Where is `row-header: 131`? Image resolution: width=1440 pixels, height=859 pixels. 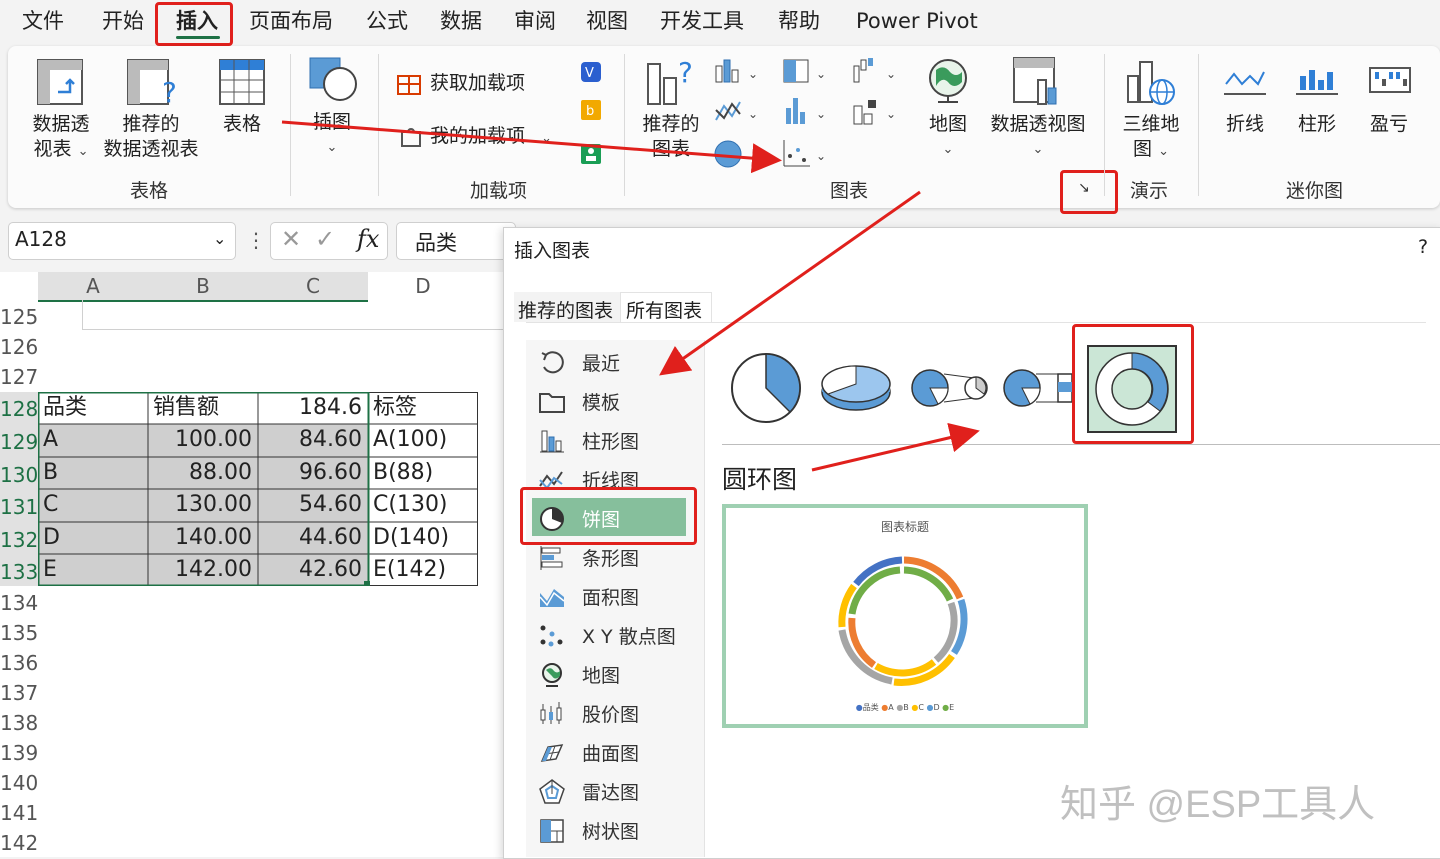 row-header: 131 is located at coordinates (19, 507).